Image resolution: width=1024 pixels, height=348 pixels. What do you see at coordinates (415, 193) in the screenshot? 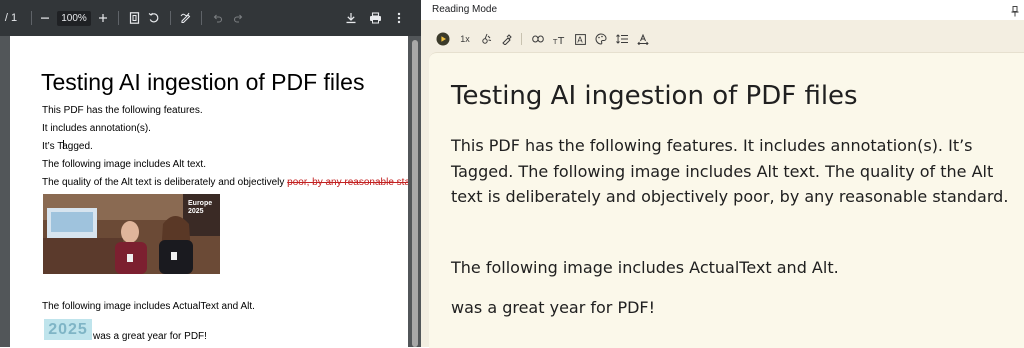
I see `pdf-scrollbar` at bounding box center [415, 193].